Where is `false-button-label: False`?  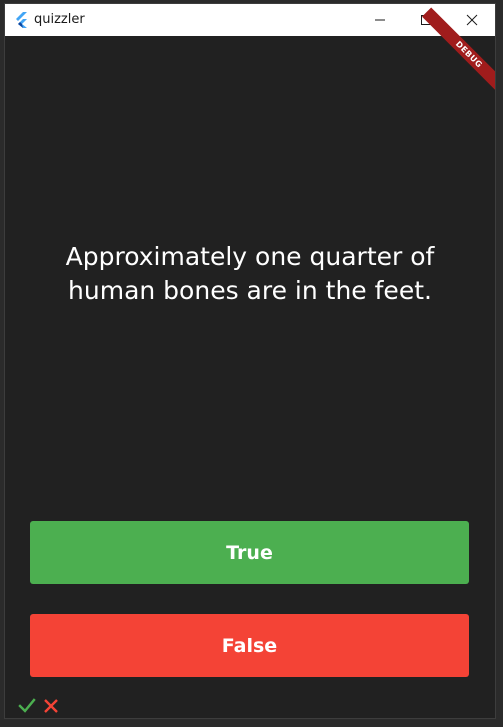
false-button-label: False is located at coordinates (249, 645).